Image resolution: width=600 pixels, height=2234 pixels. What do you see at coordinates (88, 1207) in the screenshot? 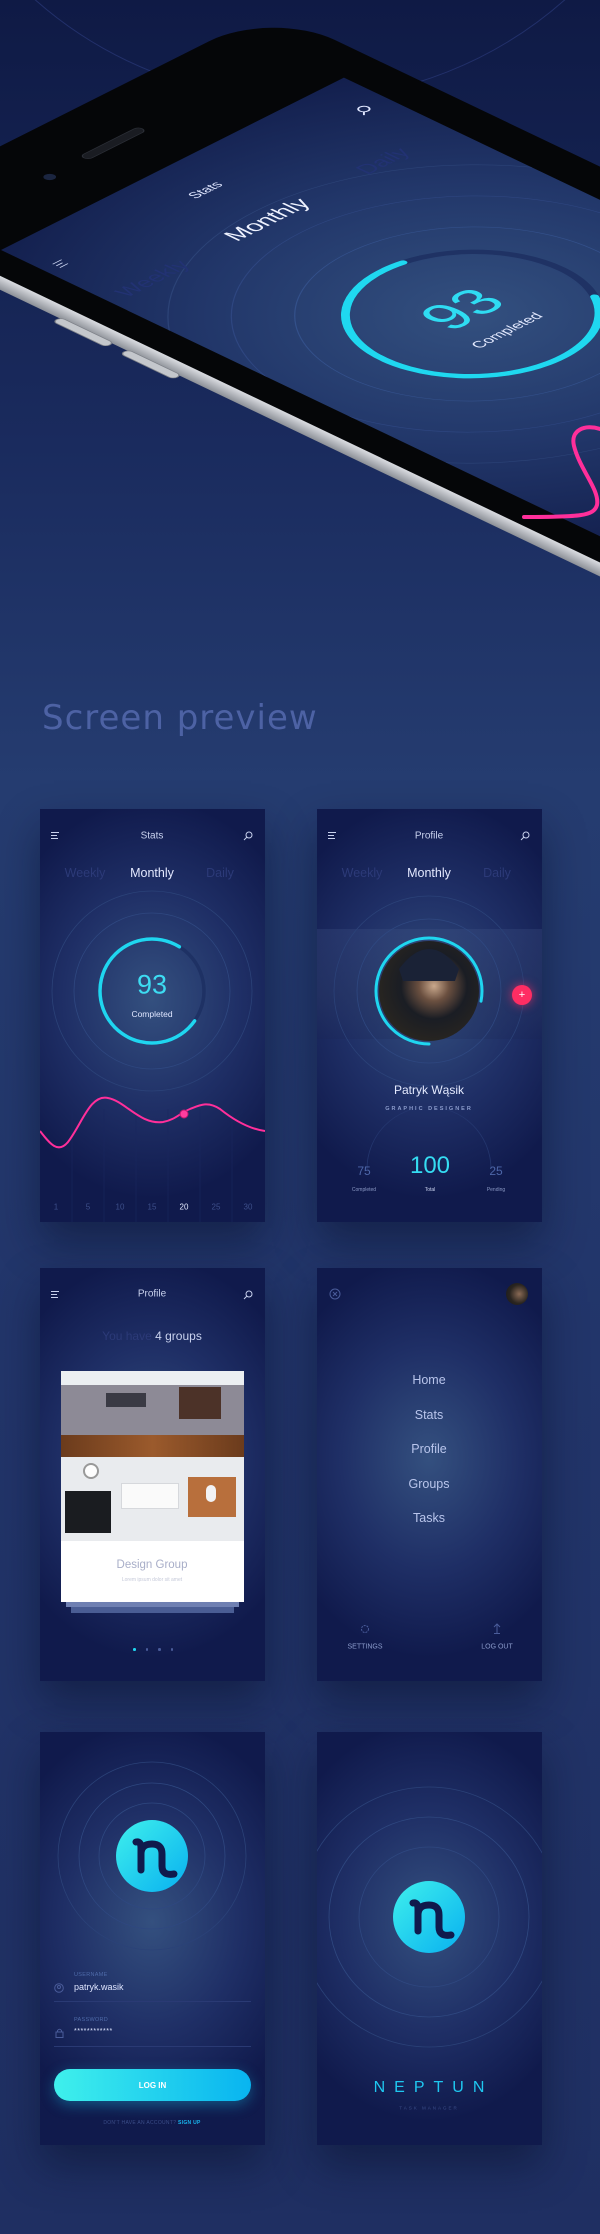
I see `x-axis-label: 5` at bounding box center [88, 1207].